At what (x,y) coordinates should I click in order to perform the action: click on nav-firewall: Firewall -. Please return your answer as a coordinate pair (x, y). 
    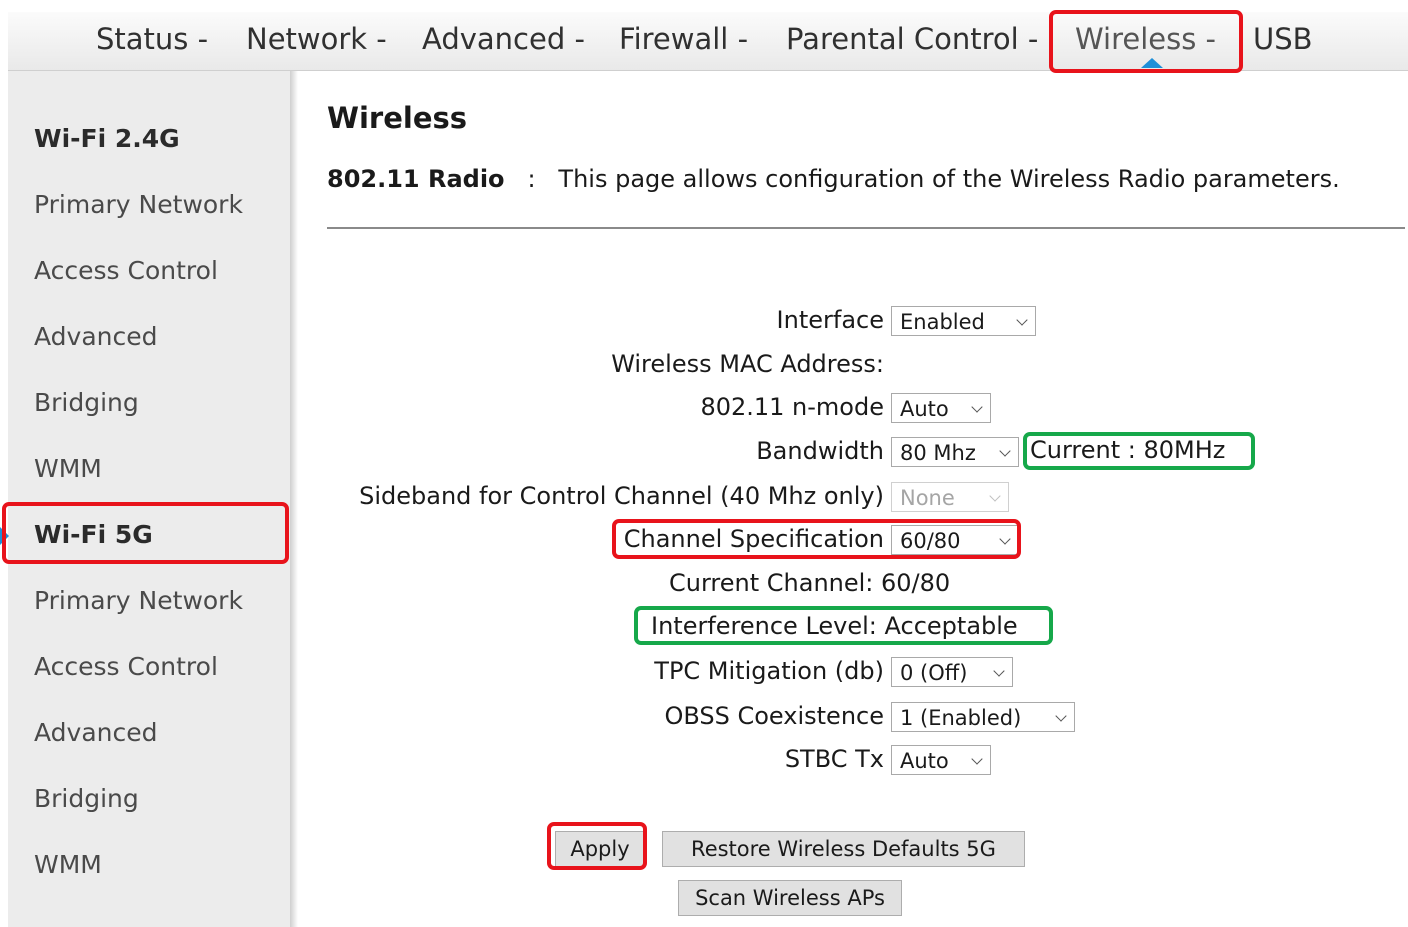
    Looking at the image, I should click on (683, 39).